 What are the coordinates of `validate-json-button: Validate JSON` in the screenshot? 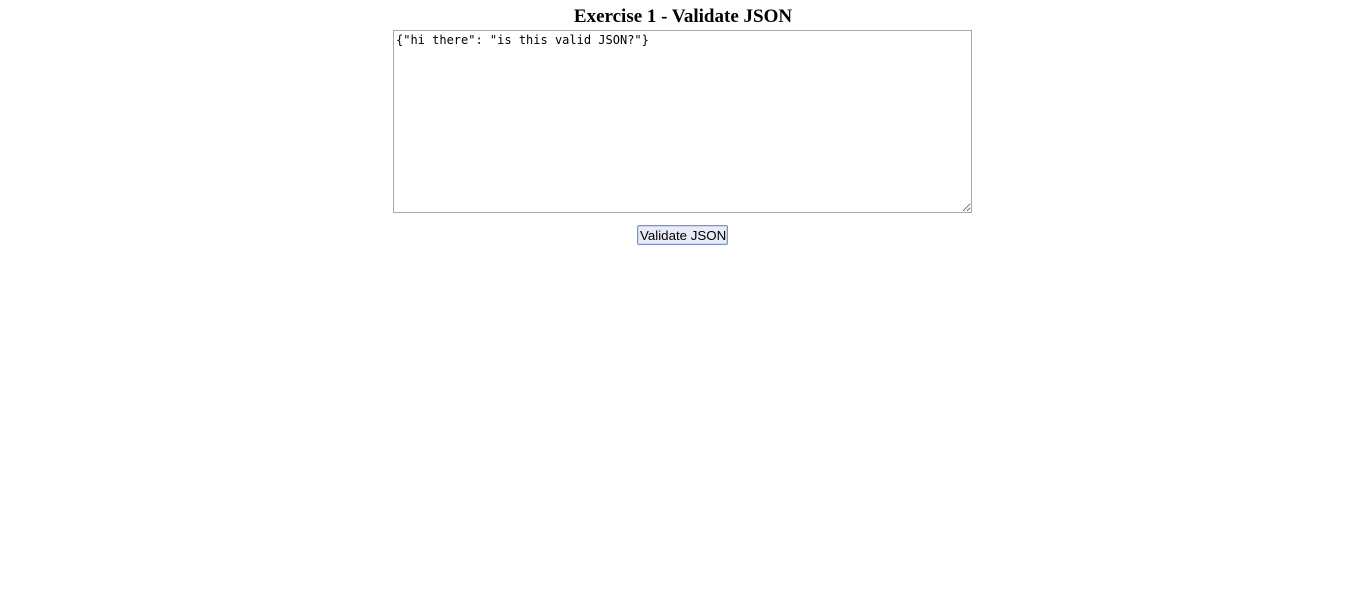 It's located at (682, 235).